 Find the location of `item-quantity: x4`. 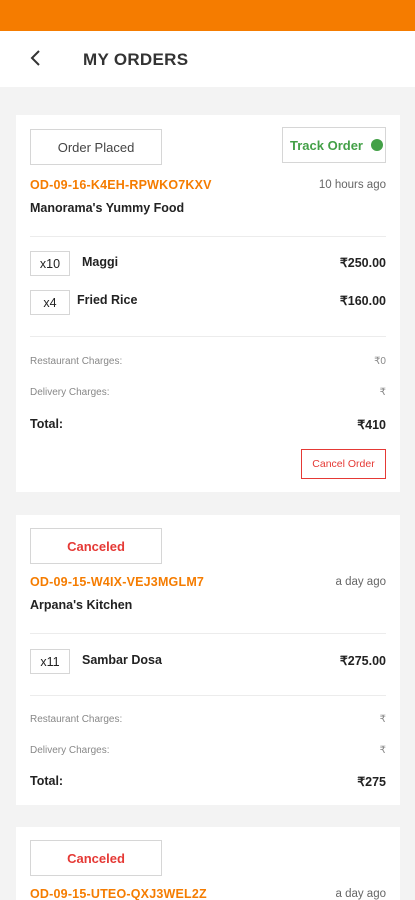

item-quantity: x4 is located at coordinates (50, 302).